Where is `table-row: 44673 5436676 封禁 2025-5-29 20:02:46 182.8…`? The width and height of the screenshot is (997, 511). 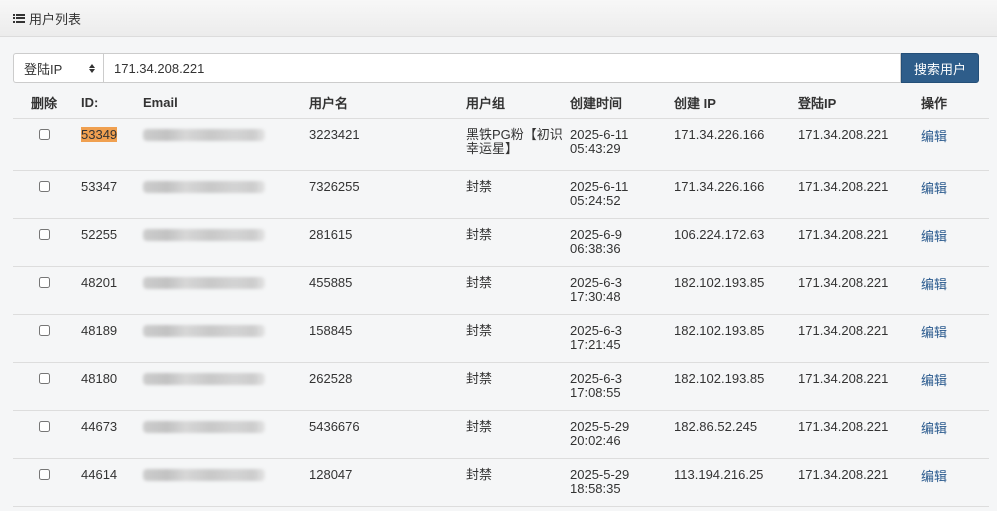
table-row: 44673 5436676 封禁 2025-5-29 20:02:46 182.8… is located at coordinates (501, 434).